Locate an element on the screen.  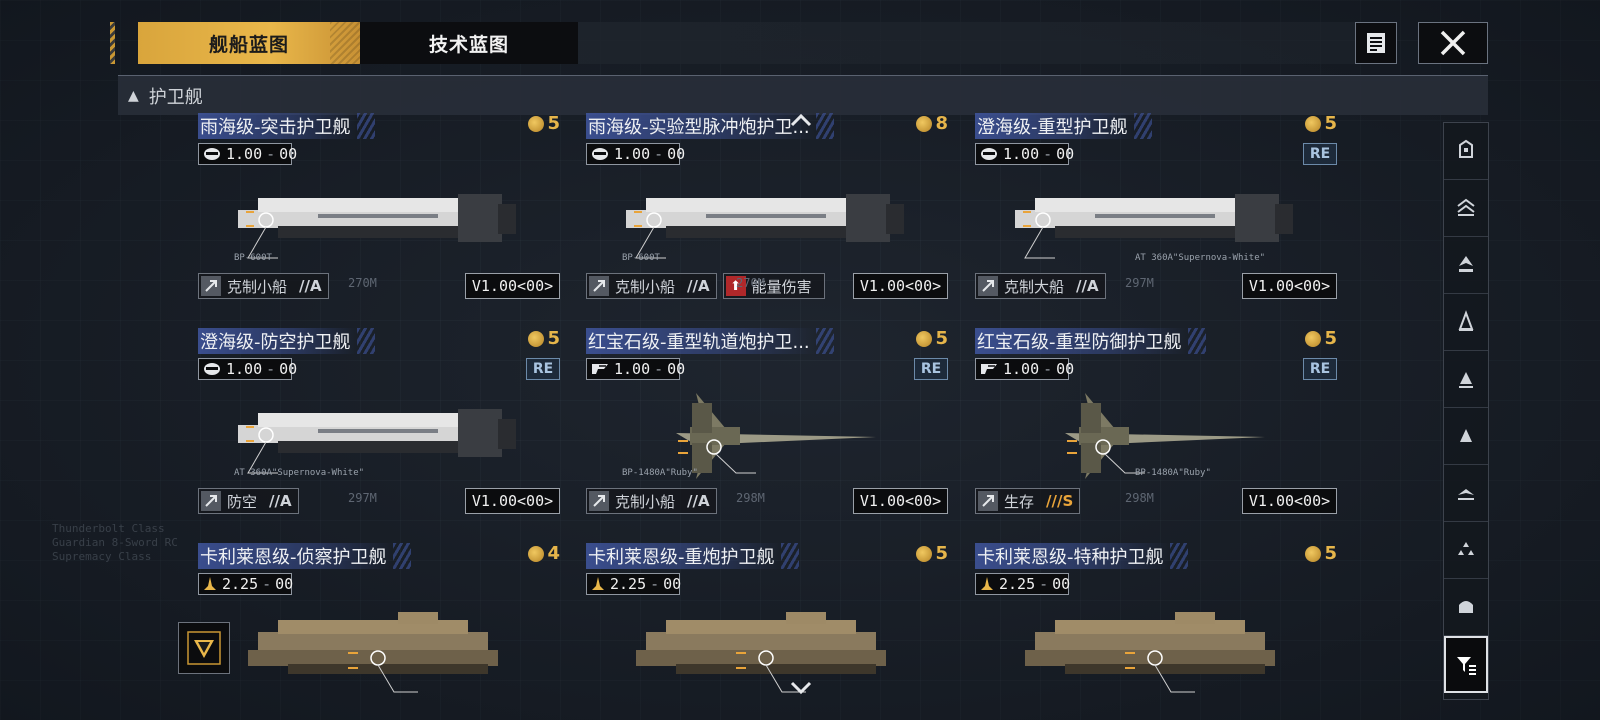
chevron-down-icon is located at coordinates (801, 688).